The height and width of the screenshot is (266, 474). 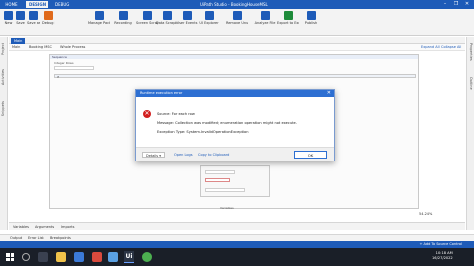 I want to click on ribbon-button-label: Save, so click(x=20, y=23).